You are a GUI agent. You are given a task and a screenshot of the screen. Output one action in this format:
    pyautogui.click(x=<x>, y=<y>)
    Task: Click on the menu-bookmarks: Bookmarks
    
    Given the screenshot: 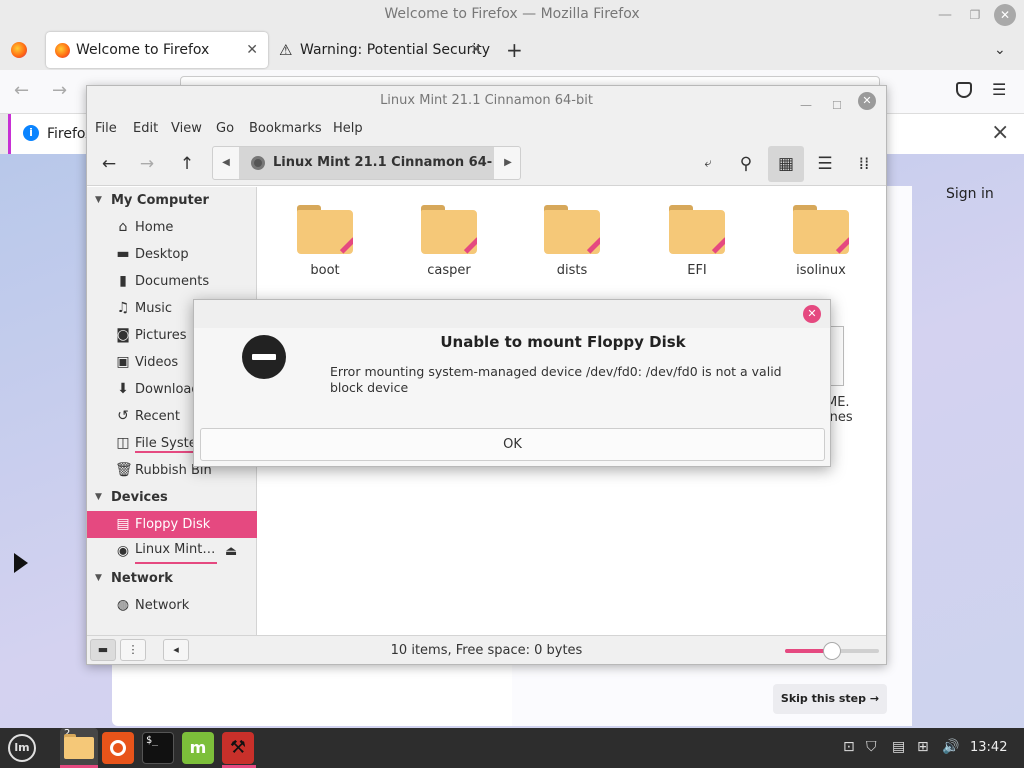 What is the action you would take?
    pyautogui.click(x=285, y=128)
    